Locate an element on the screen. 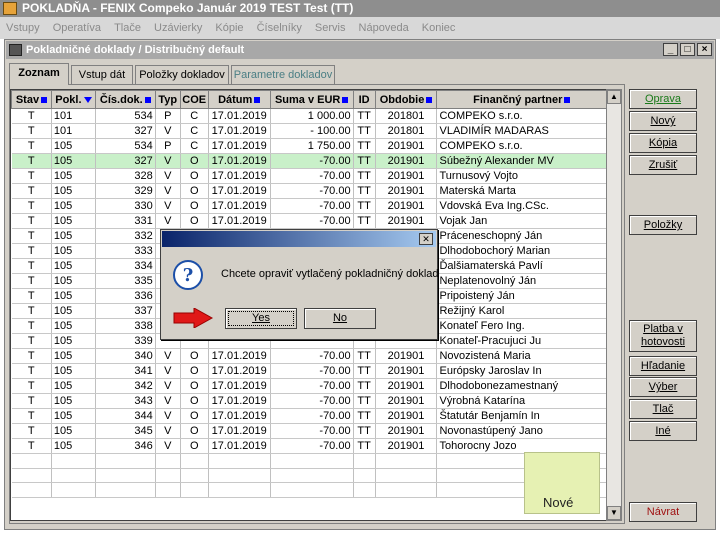 The image size is (720, 540). table-cell: 201901 is located at coordinates (406, 446).